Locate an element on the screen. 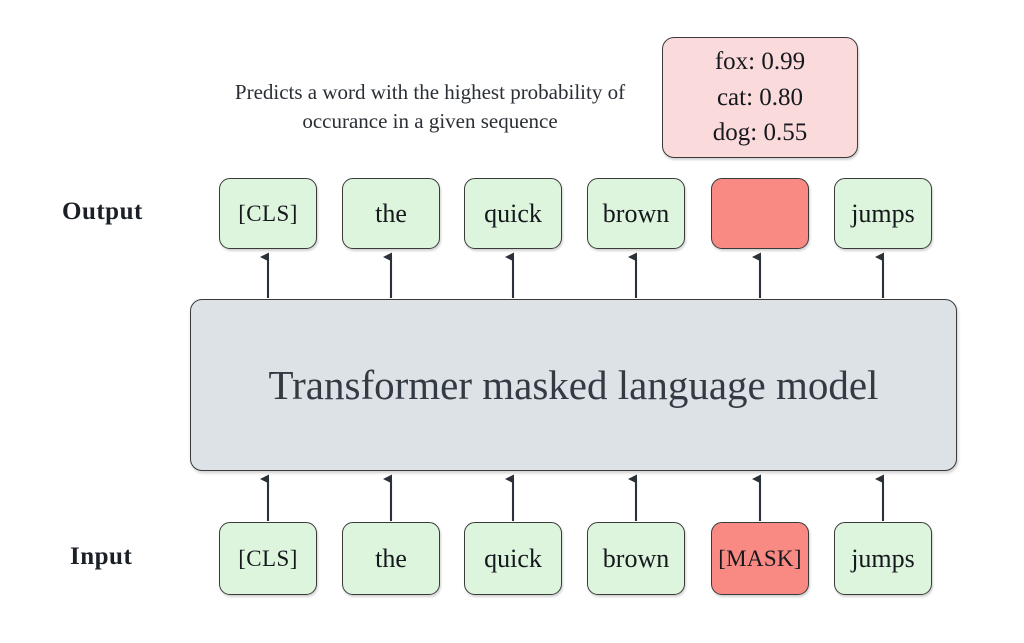 Image resolution: width=1024 pixels, height=643 pixels. output-token-3: brown is located at coordinates (636, 213).